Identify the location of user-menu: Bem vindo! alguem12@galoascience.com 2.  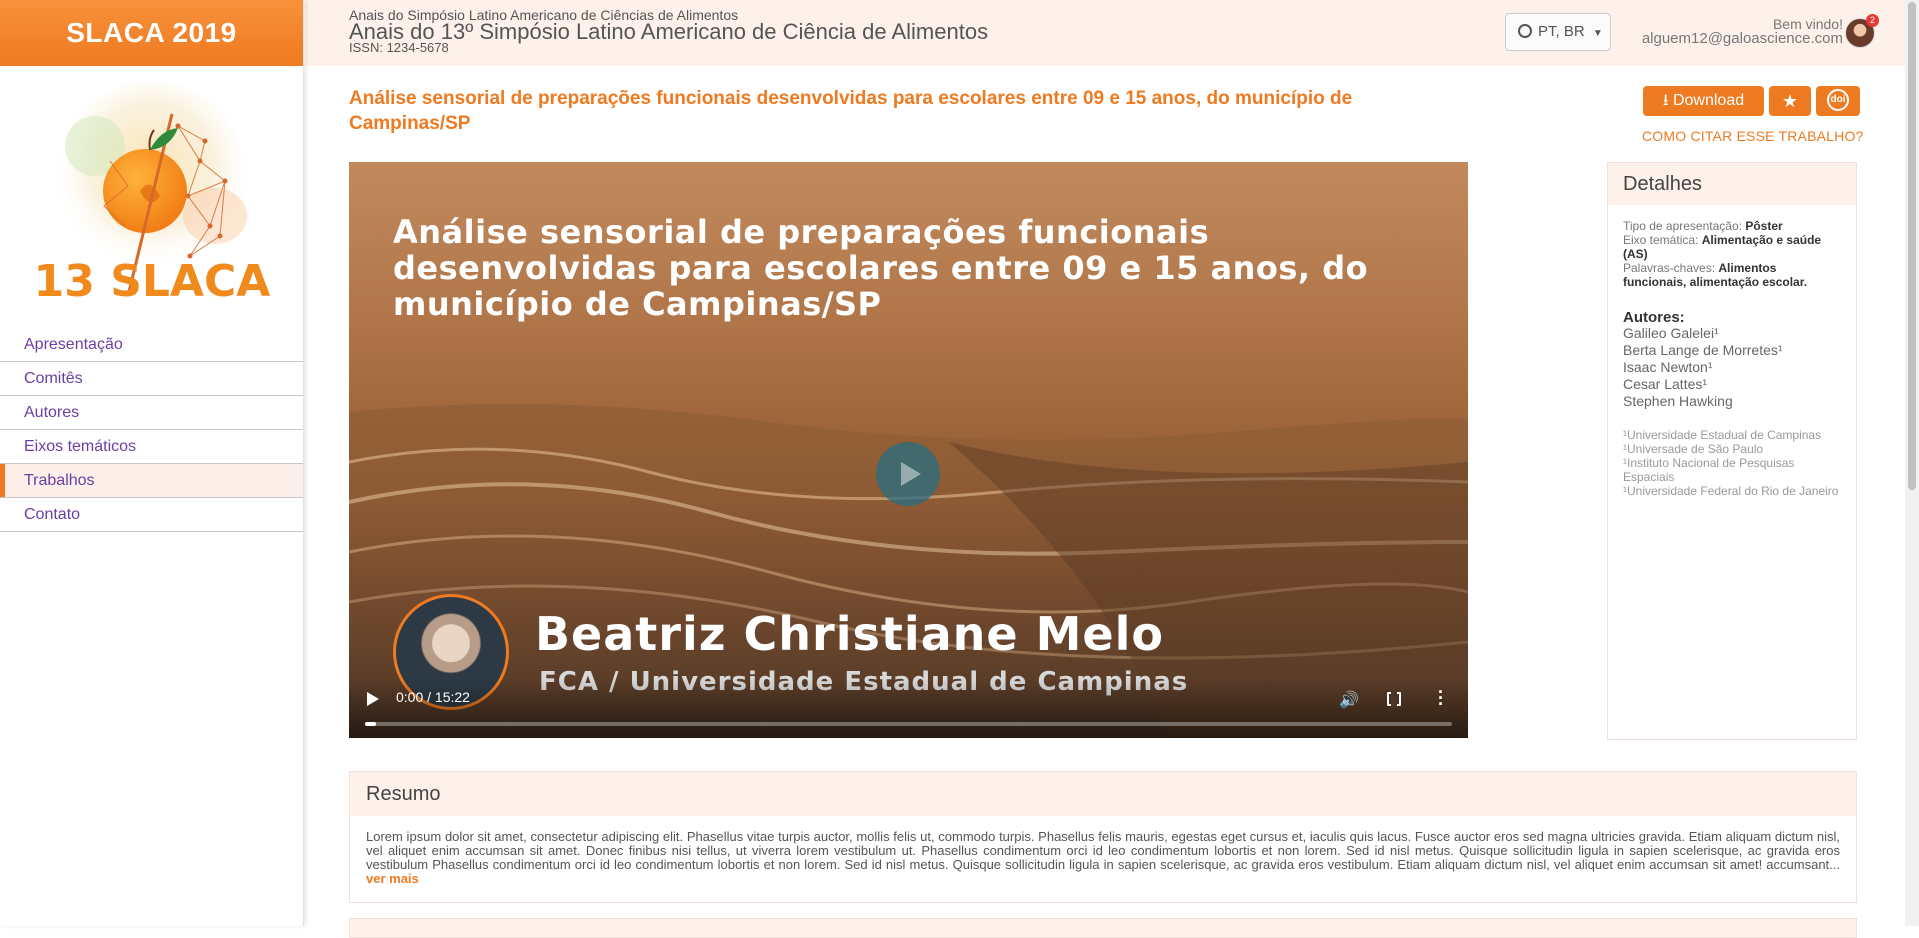
(1755, 31).